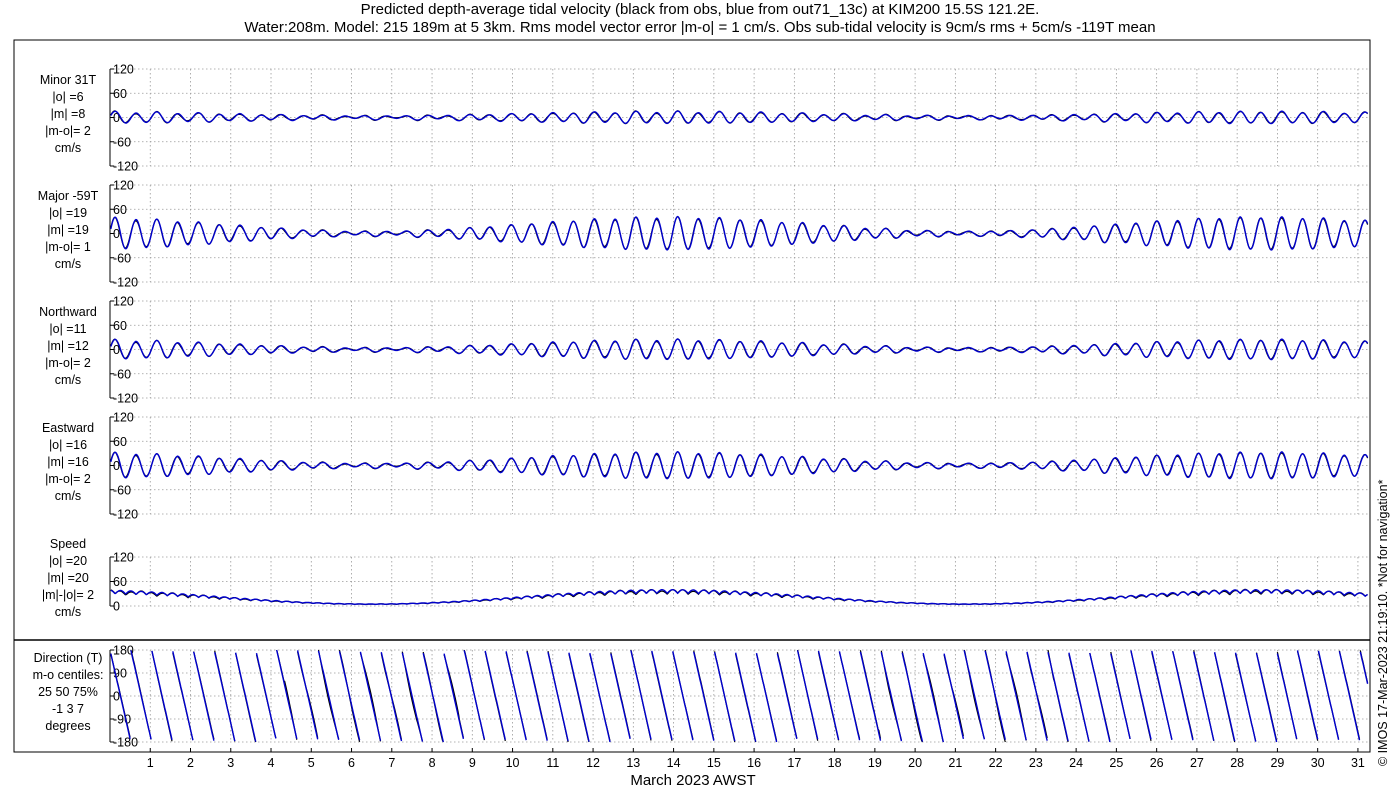 This screenshot has height=800, width=1400. Describe the element at coordinates (68, 496) in the screenshot. I see `panel-label-eastward-4: cm/s` at that location.